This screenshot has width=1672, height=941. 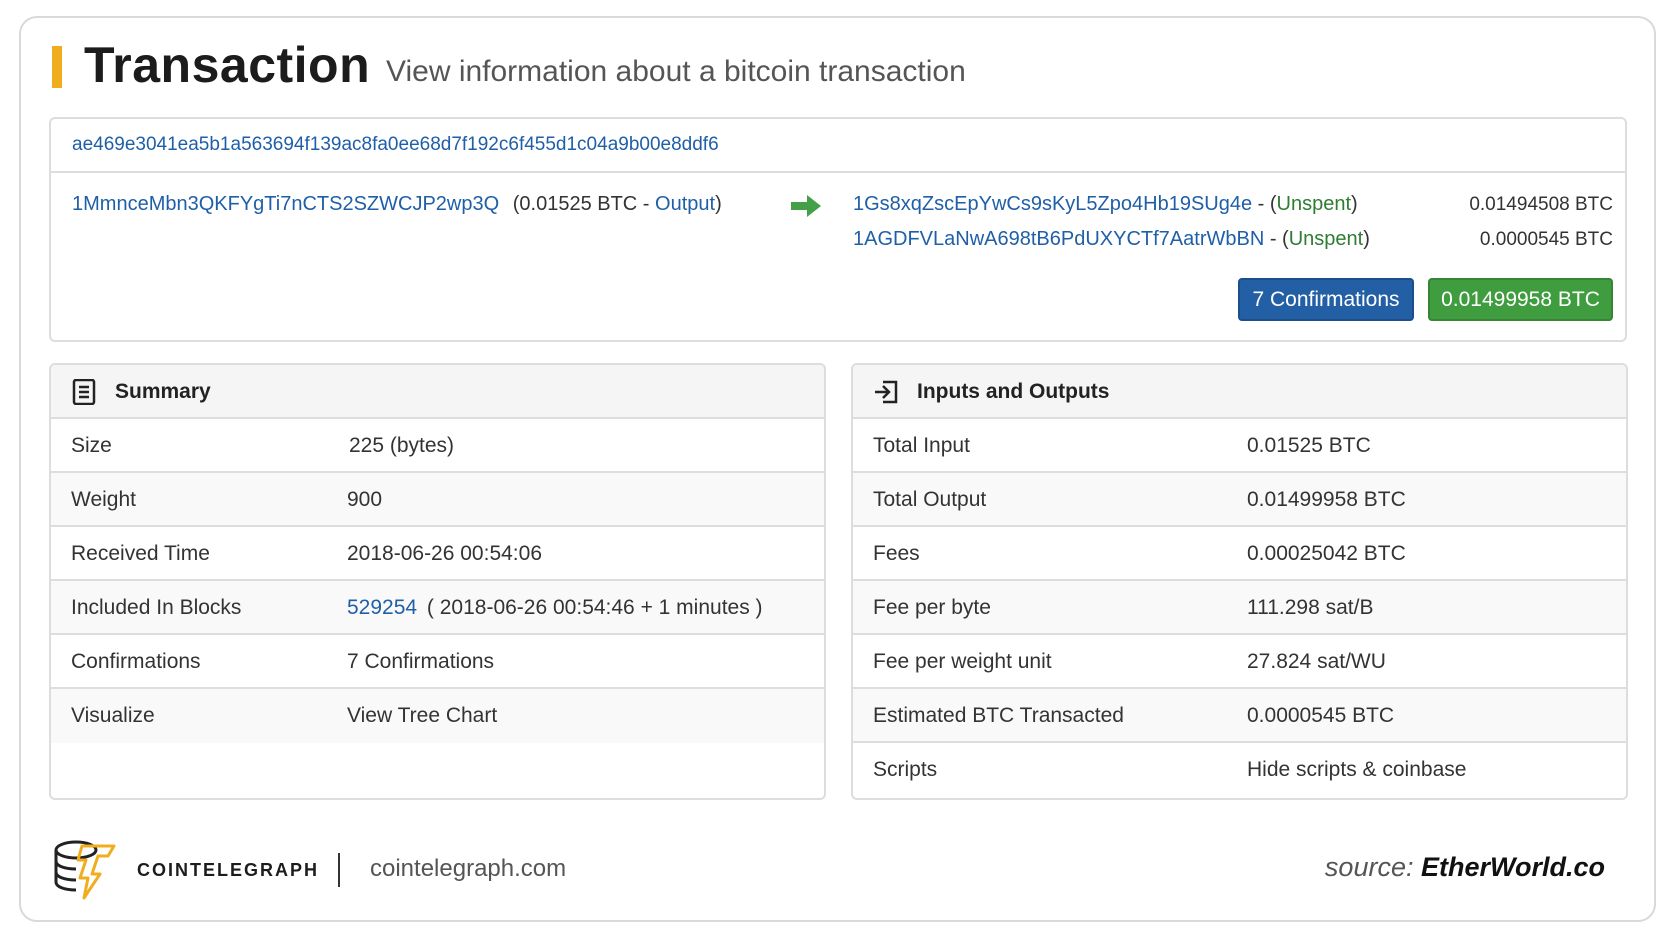 What do you see at coordinates (57, 67) in the screenshot?
I see `title-accent-bar` at bounding box center [57, 67].